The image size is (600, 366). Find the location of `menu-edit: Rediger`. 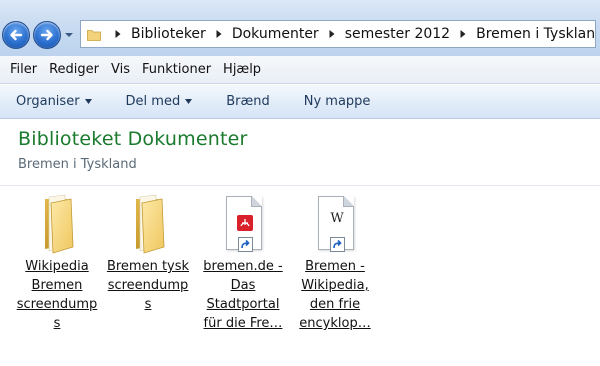

menu-edit: Rediger is located at coordinates (74, 69).